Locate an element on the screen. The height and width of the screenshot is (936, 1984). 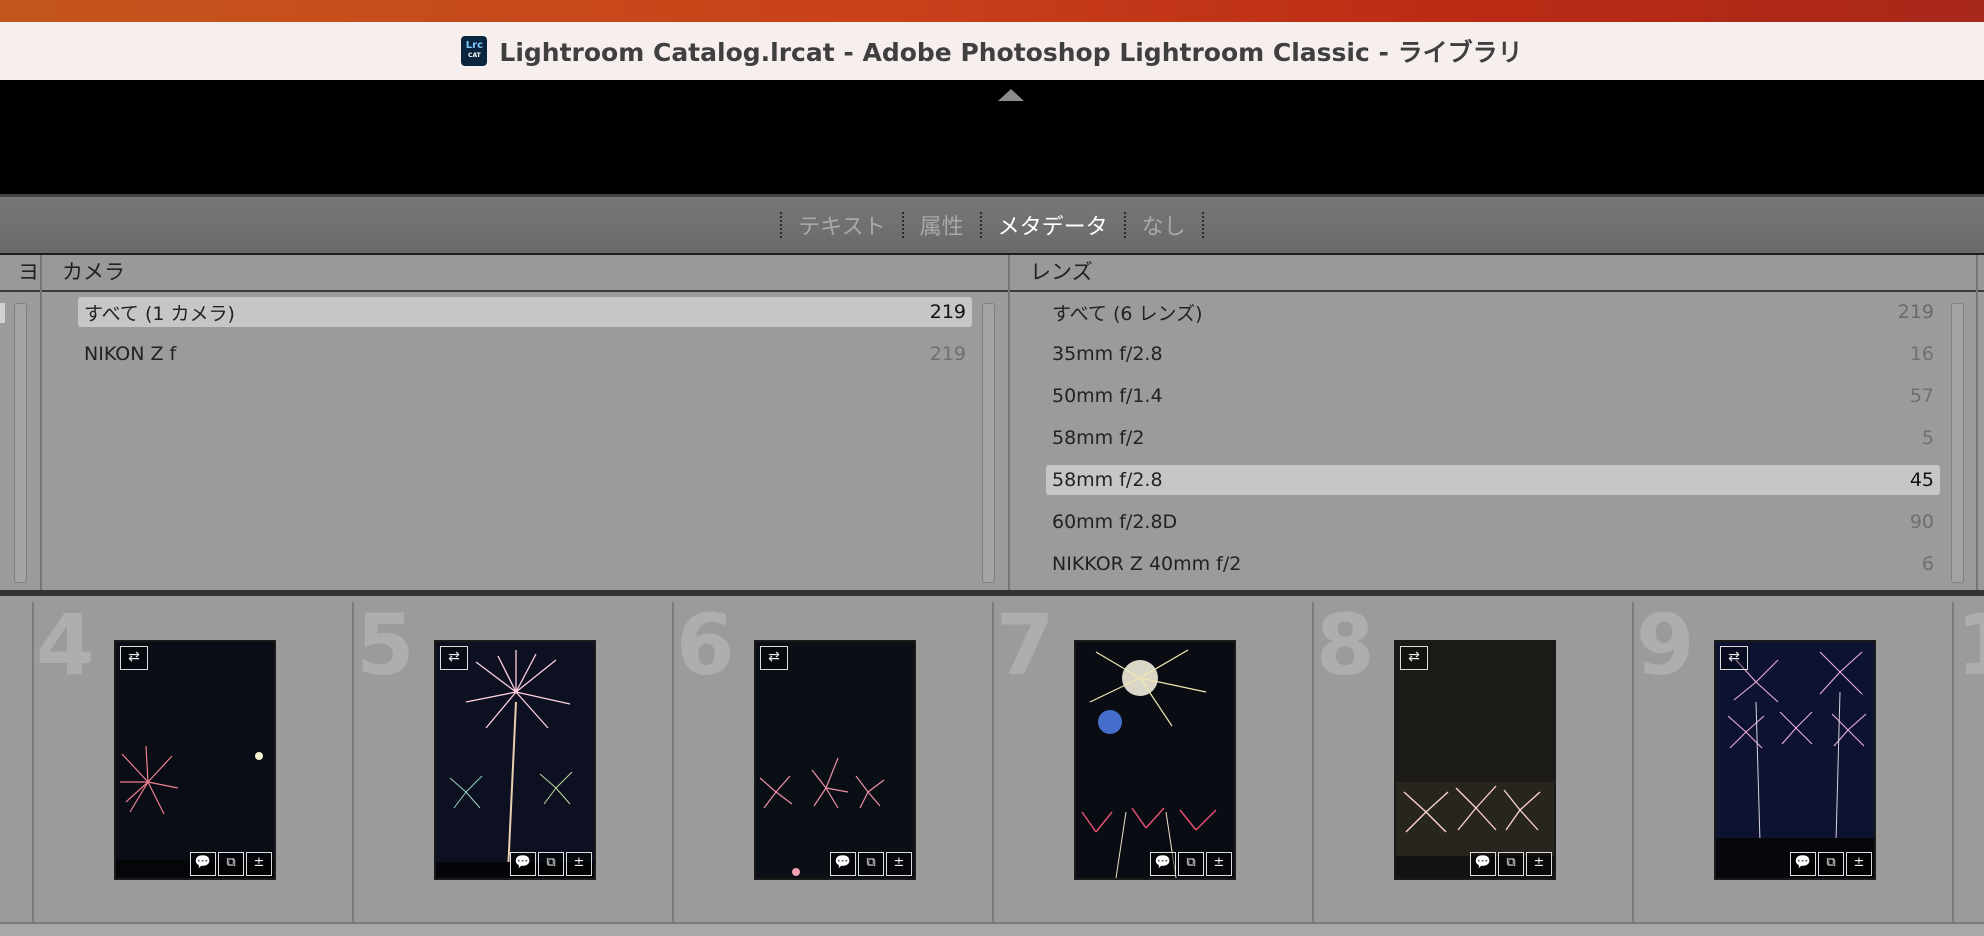
list-item: 60mm f/2.8D 90 is located at coordinates (1493, 522).